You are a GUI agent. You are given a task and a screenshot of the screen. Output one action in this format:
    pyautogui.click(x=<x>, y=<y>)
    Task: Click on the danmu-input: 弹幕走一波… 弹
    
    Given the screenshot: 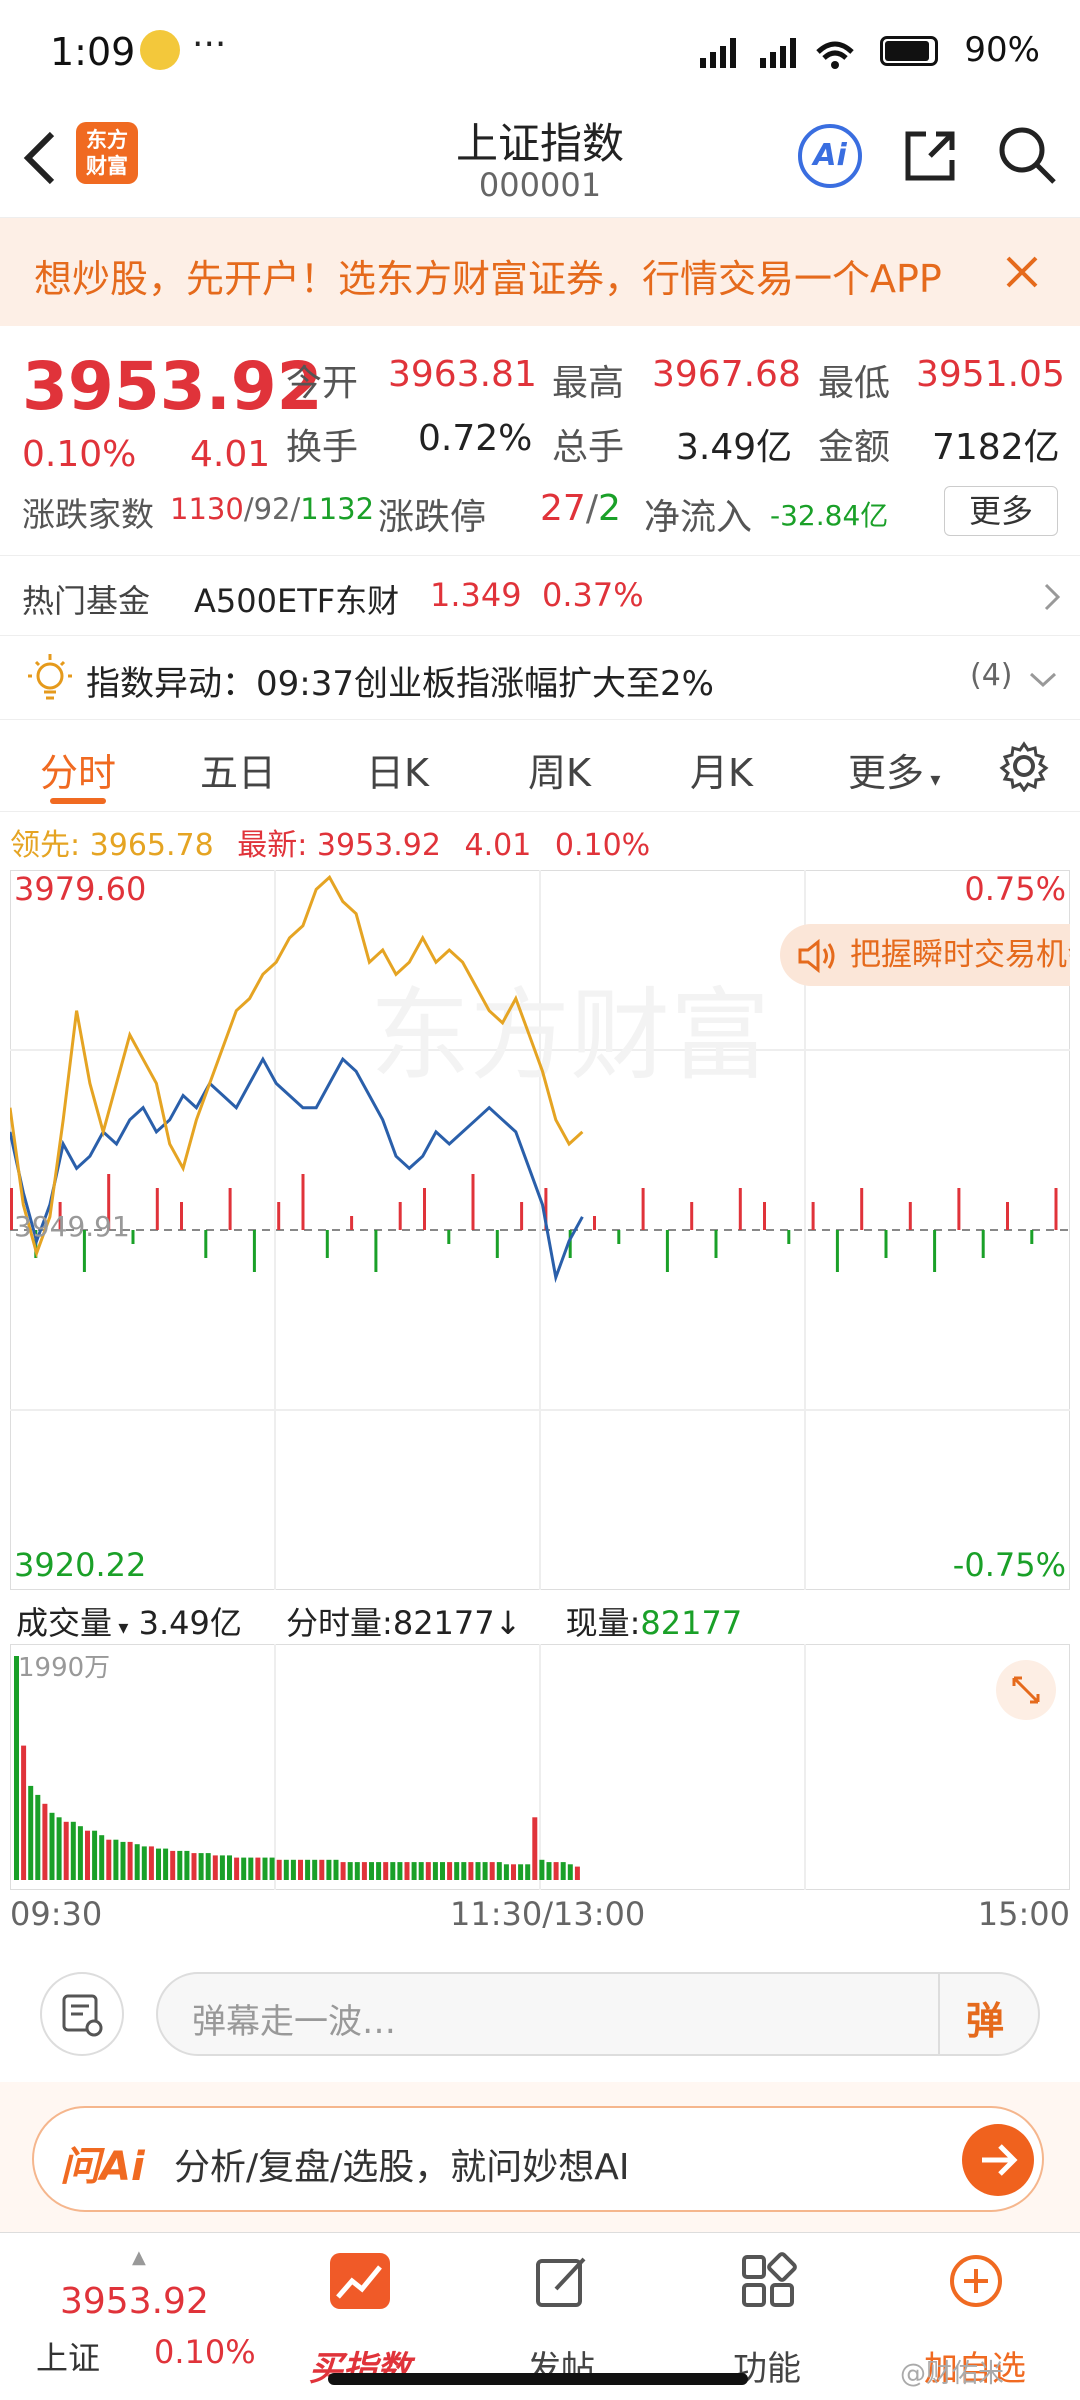 What is the action you would take?
    pyautogui.click(x=598, y=2014)
    